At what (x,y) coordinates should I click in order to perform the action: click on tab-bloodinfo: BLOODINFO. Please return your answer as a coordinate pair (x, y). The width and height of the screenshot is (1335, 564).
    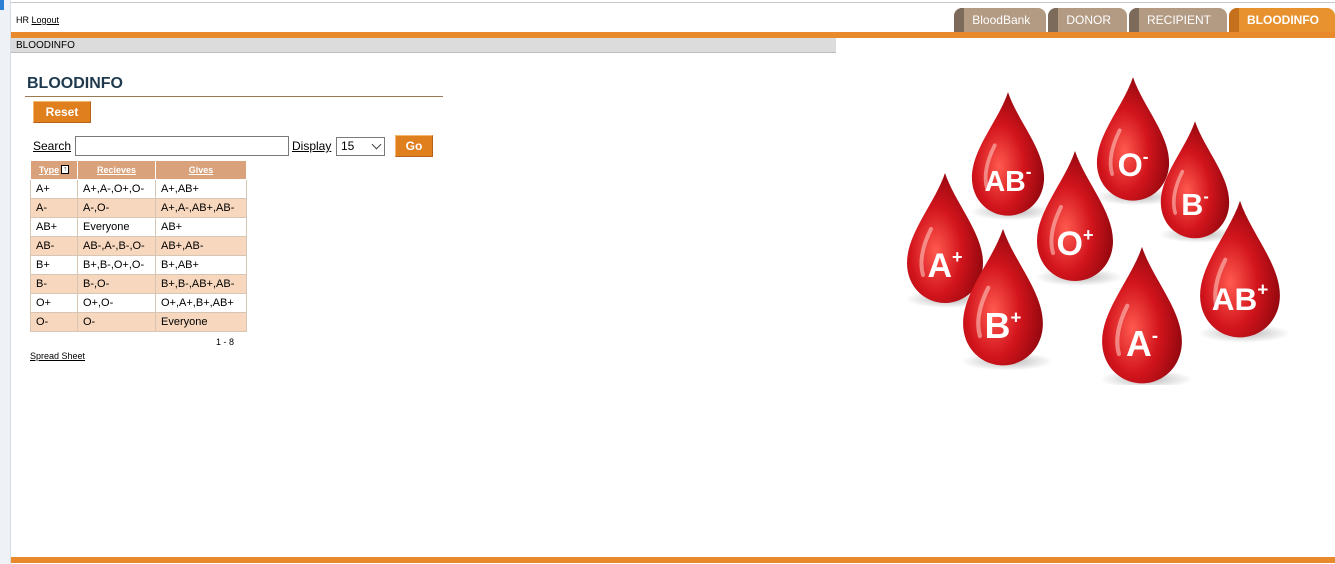
    Looking at the image, I should click on (1282, 20).